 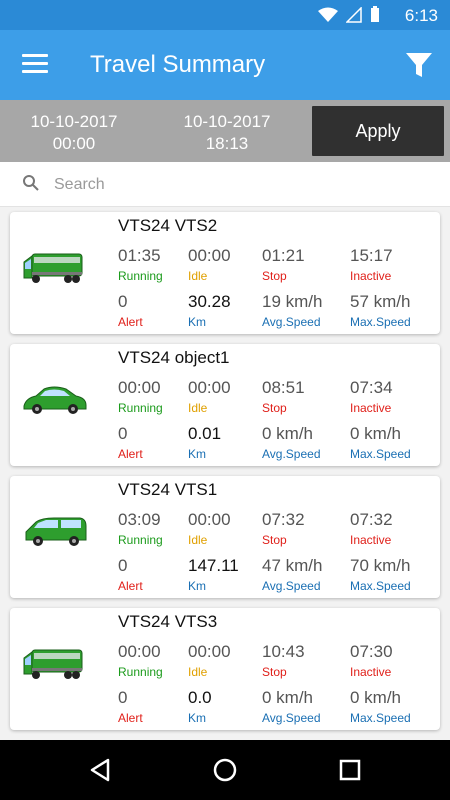 What do you see at coordinates (283, 387) in the screenshot?
I see `stop-duration-value: 08:51` at bounding box center [283, 387].